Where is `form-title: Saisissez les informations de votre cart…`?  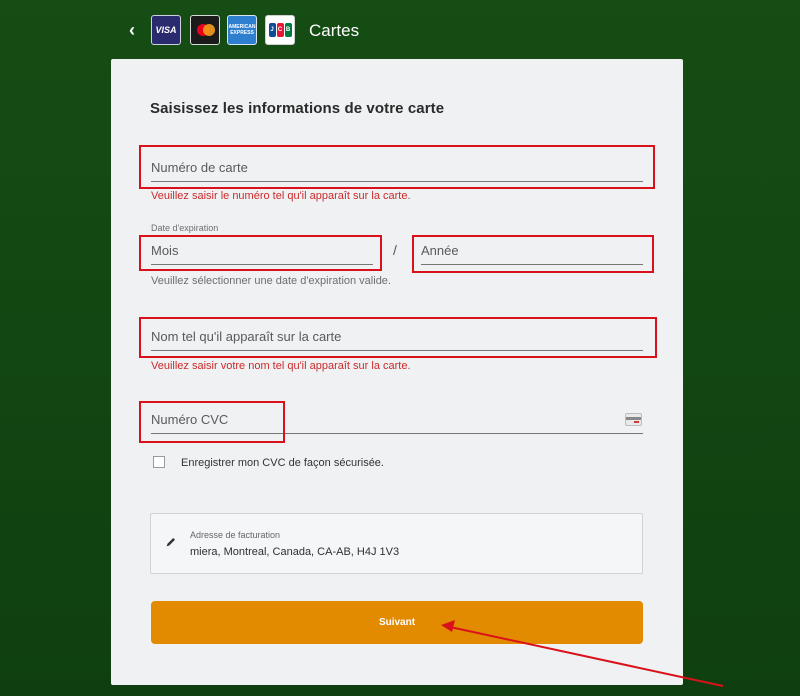
form-title: Saisissez les informations de votre cart… is located at coordinates (297, 108).